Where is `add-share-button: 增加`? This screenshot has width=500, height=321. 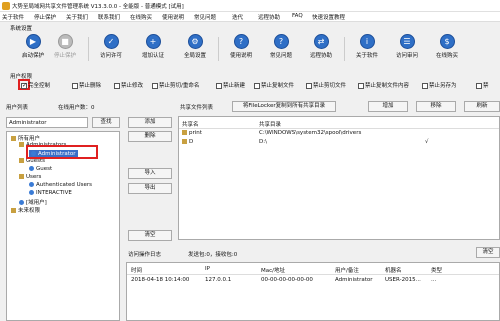
add-share-button: 增加 is located at coordinates (388, 106).